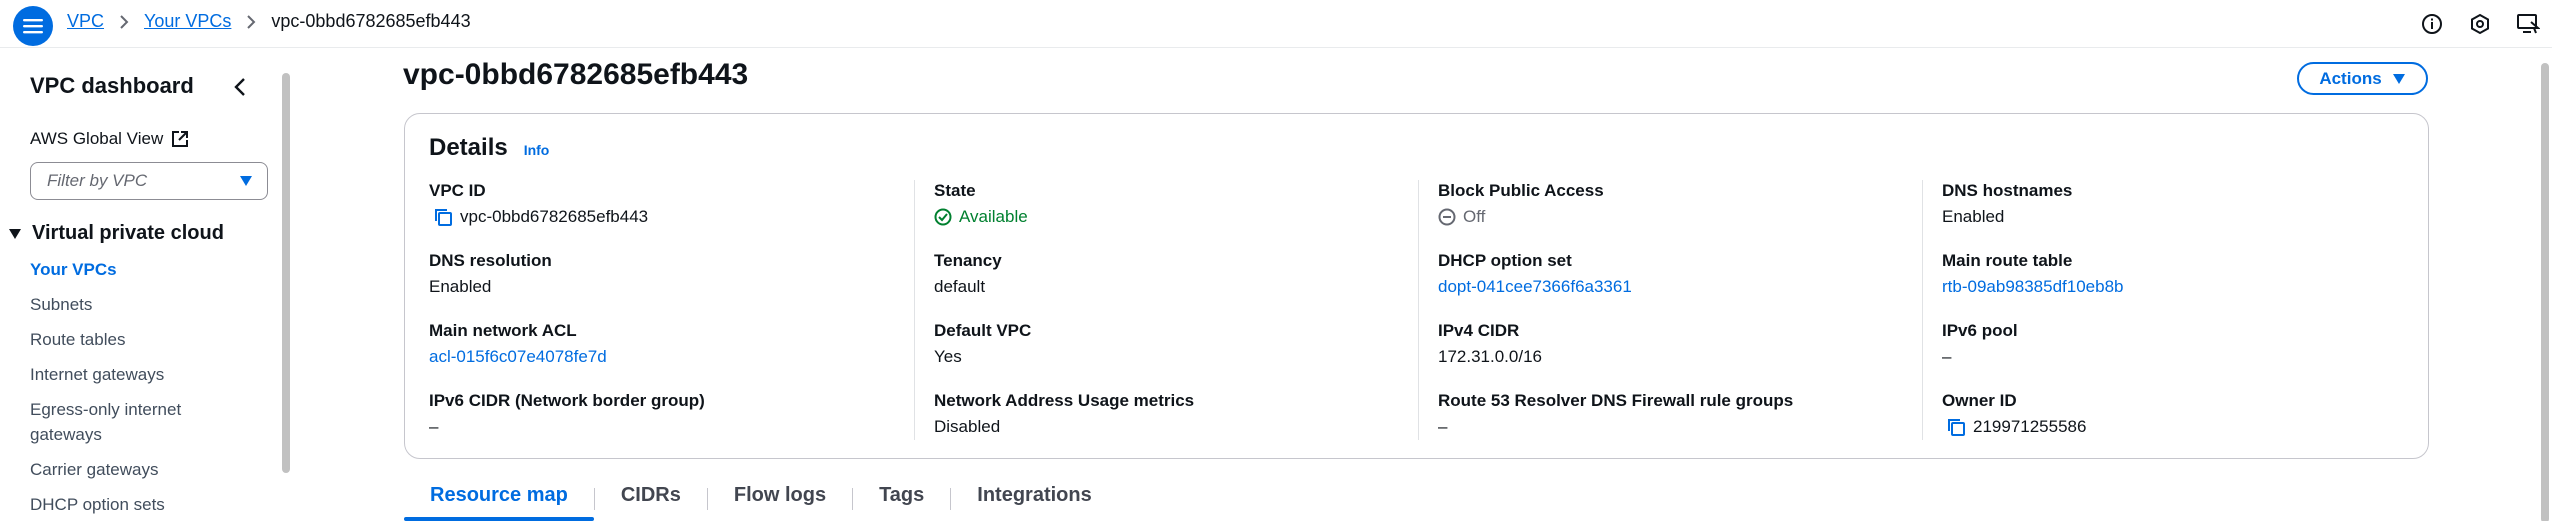 Image resolution: width=2552 pixels, height=521 pixels. What do you see at coordinates (97, 138) in the screenshot?
I see `aws-global-view-label: AWS Global View` at bounding box center [97, 138].